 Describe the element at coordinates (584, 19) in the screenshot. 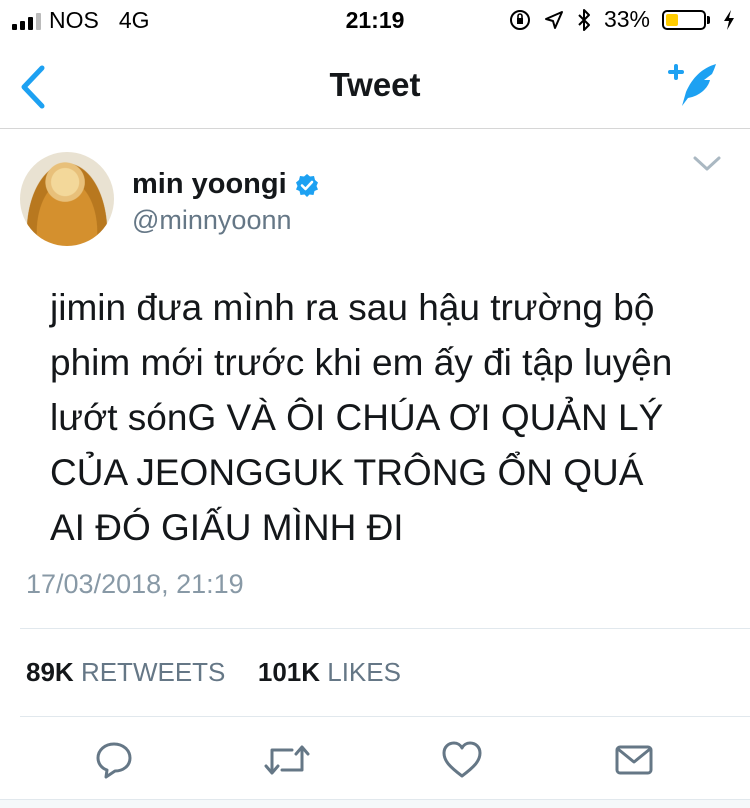

I see `bluetooth-icon` at that location.